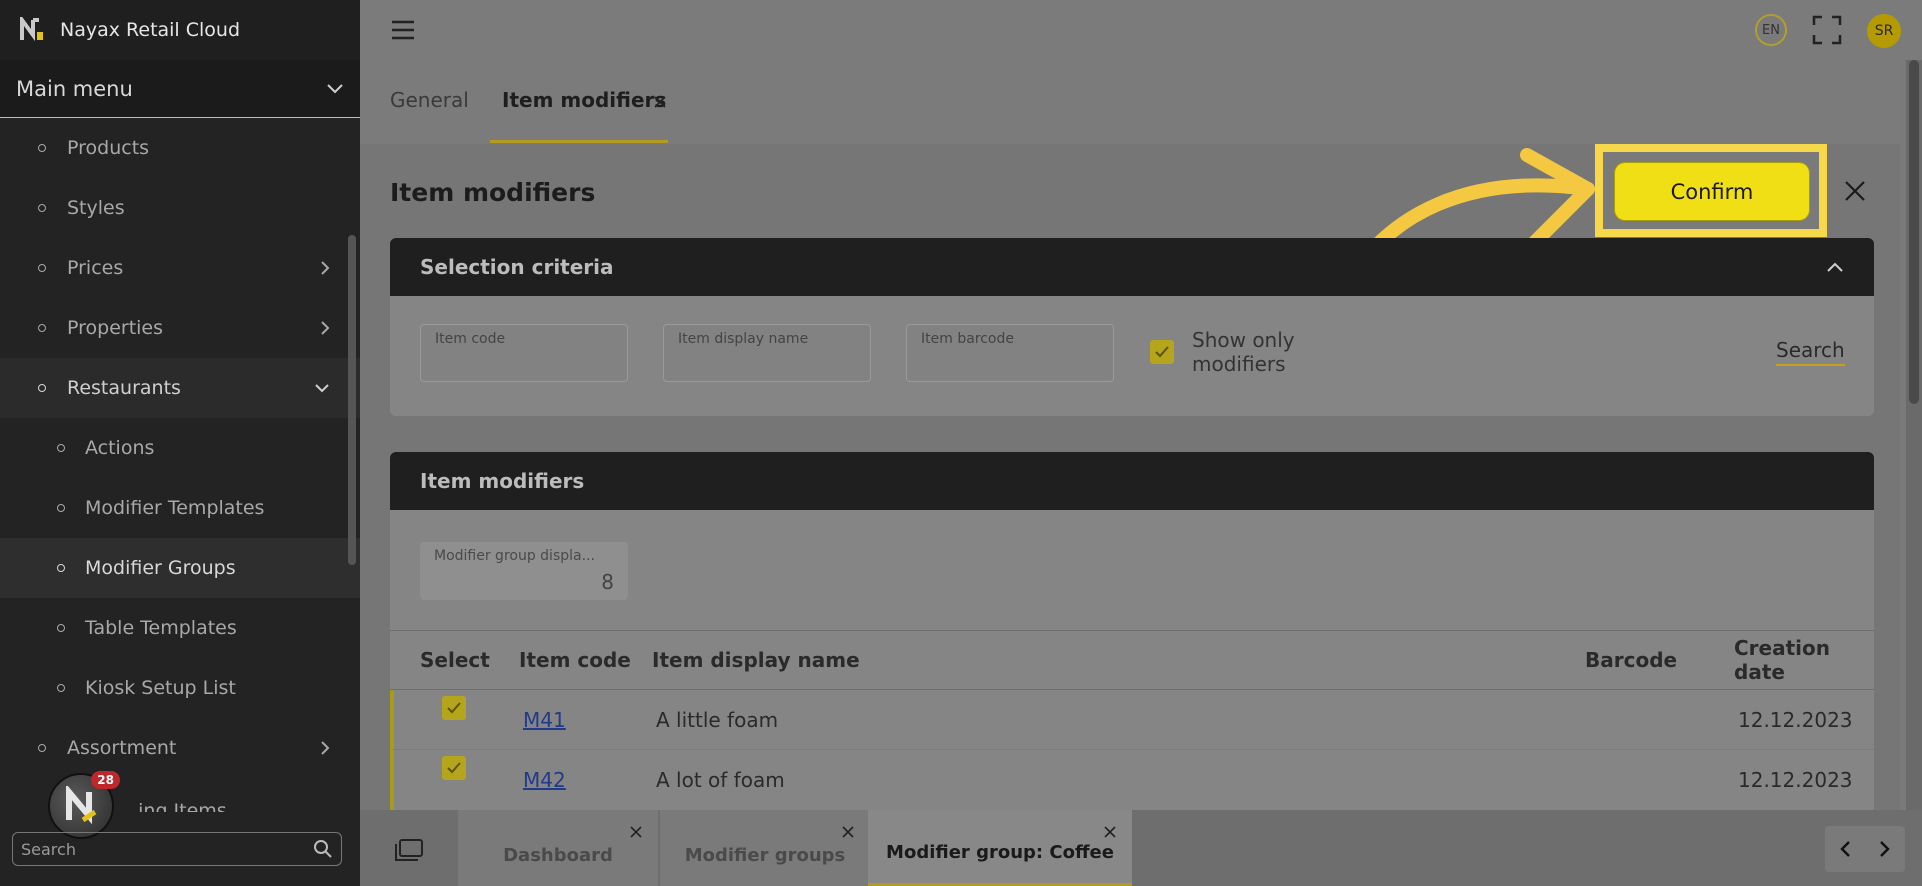 The image size is (1922, 886). I want to click on bottom-tab-modifier-group-coffee: Modifier group: Coffee, so click(1000, 848).